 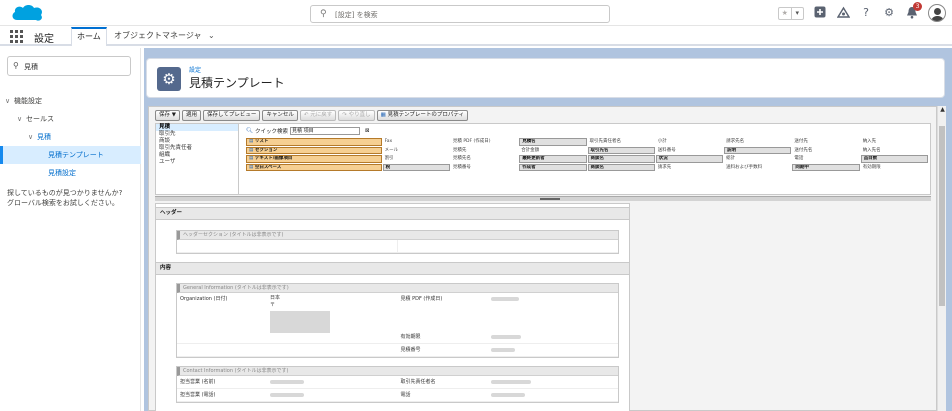 What do you see at coordinates (280, 115) in the screenshot?
I see `cancel-button: キャンセル` at bounding box center [280, 115].